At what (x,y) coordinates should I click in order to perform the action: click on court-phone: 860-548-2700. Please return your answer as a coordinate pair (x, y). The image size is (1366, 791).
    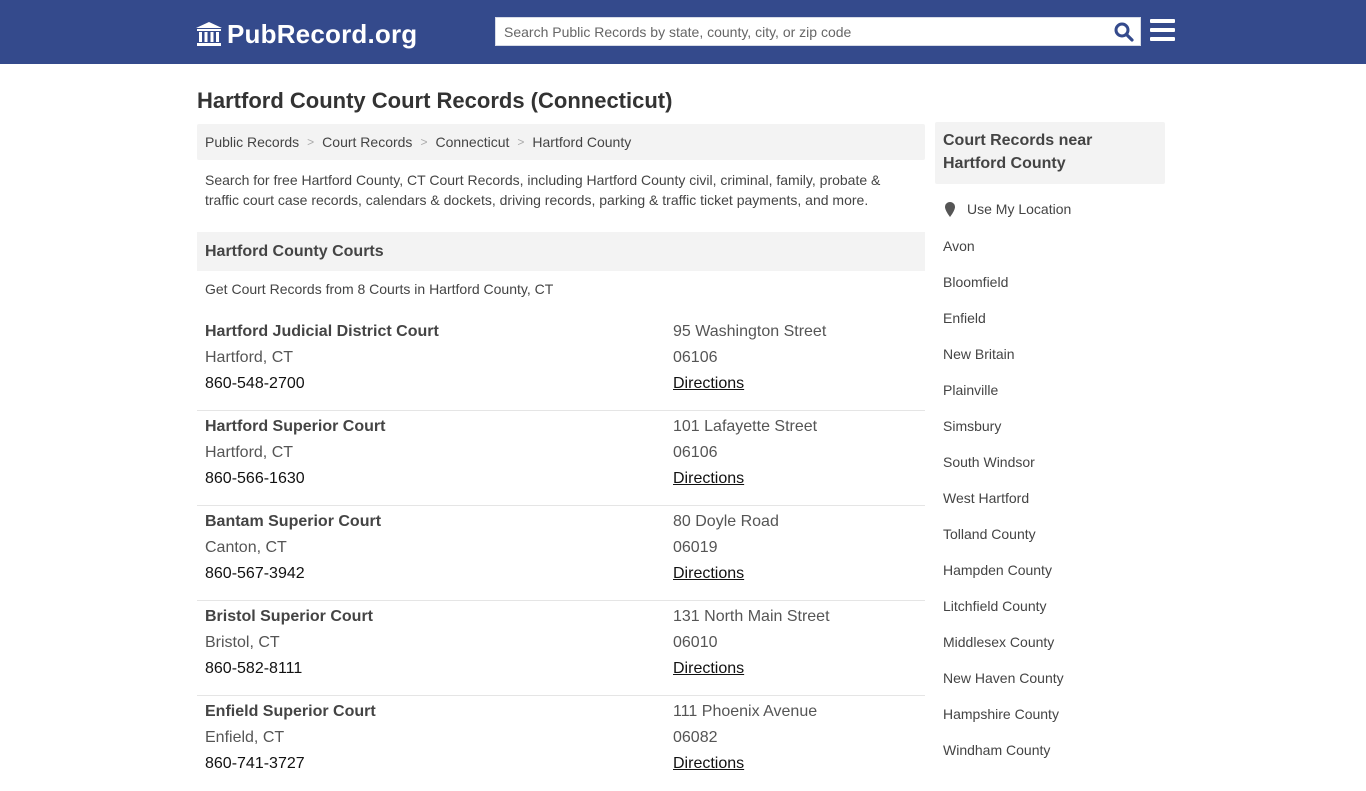
    Looking at the image, I should click on (322, 384).